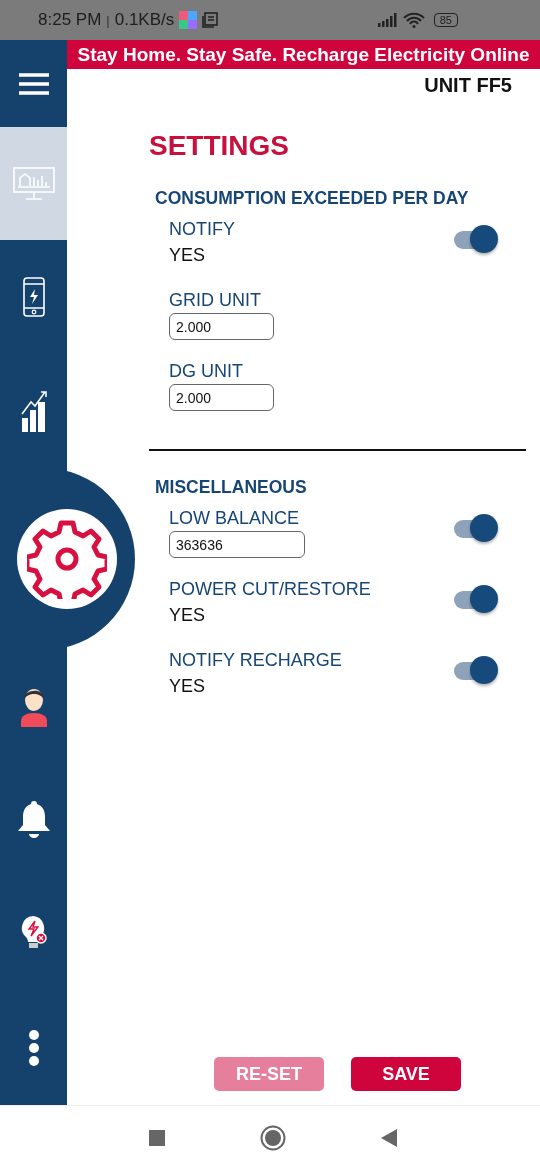 The width and height of the screenshot is (540, 1170). I want to click on setting-label: DG UNIT, so click(206, 371).